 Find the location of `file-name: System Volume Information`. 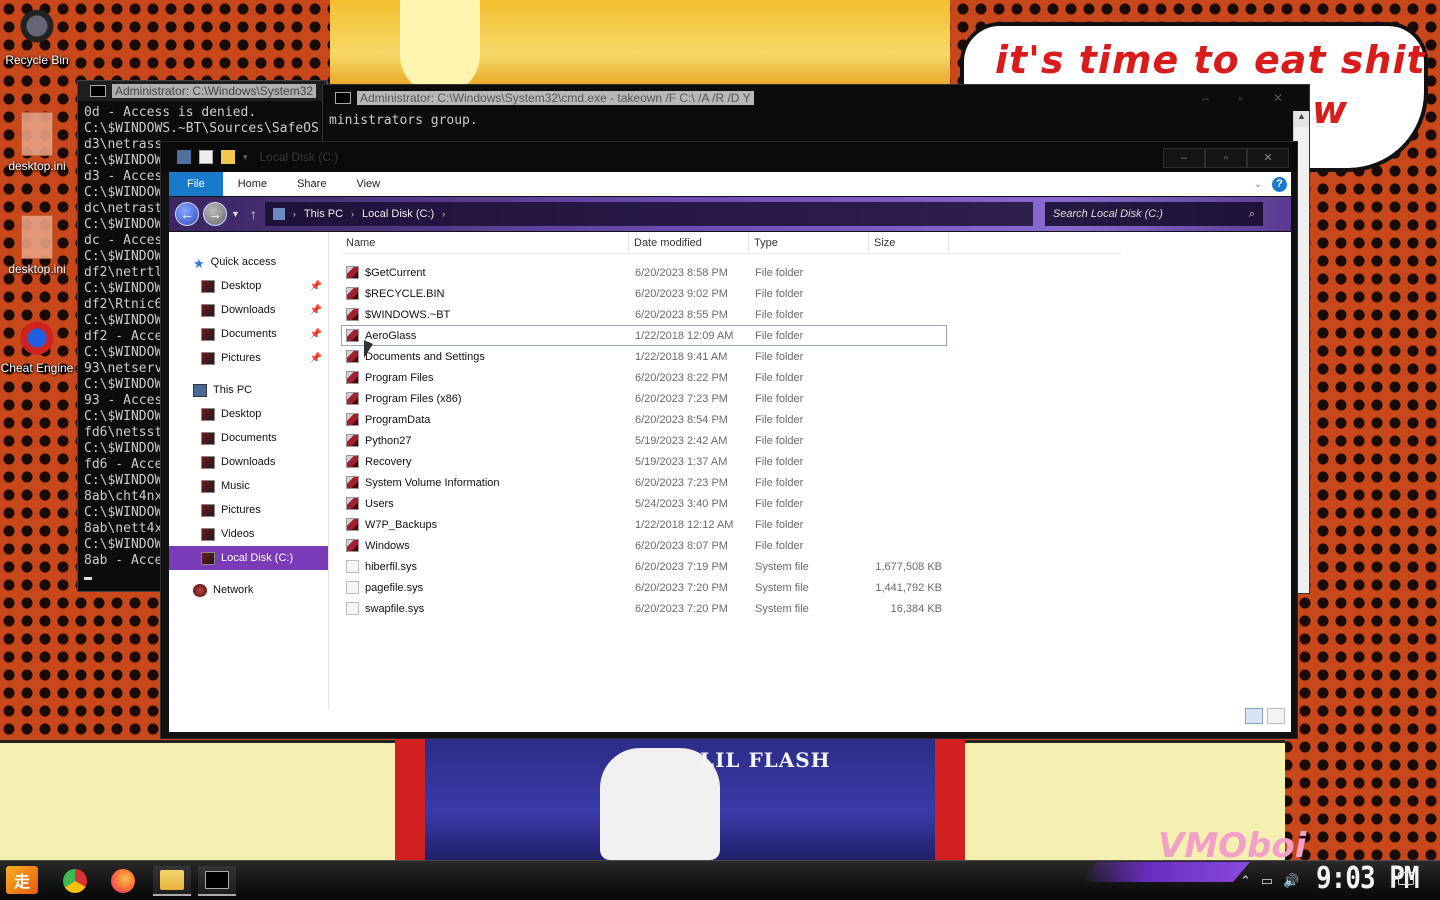

file-name: System Volume Information is located at coordinates (432, 482).